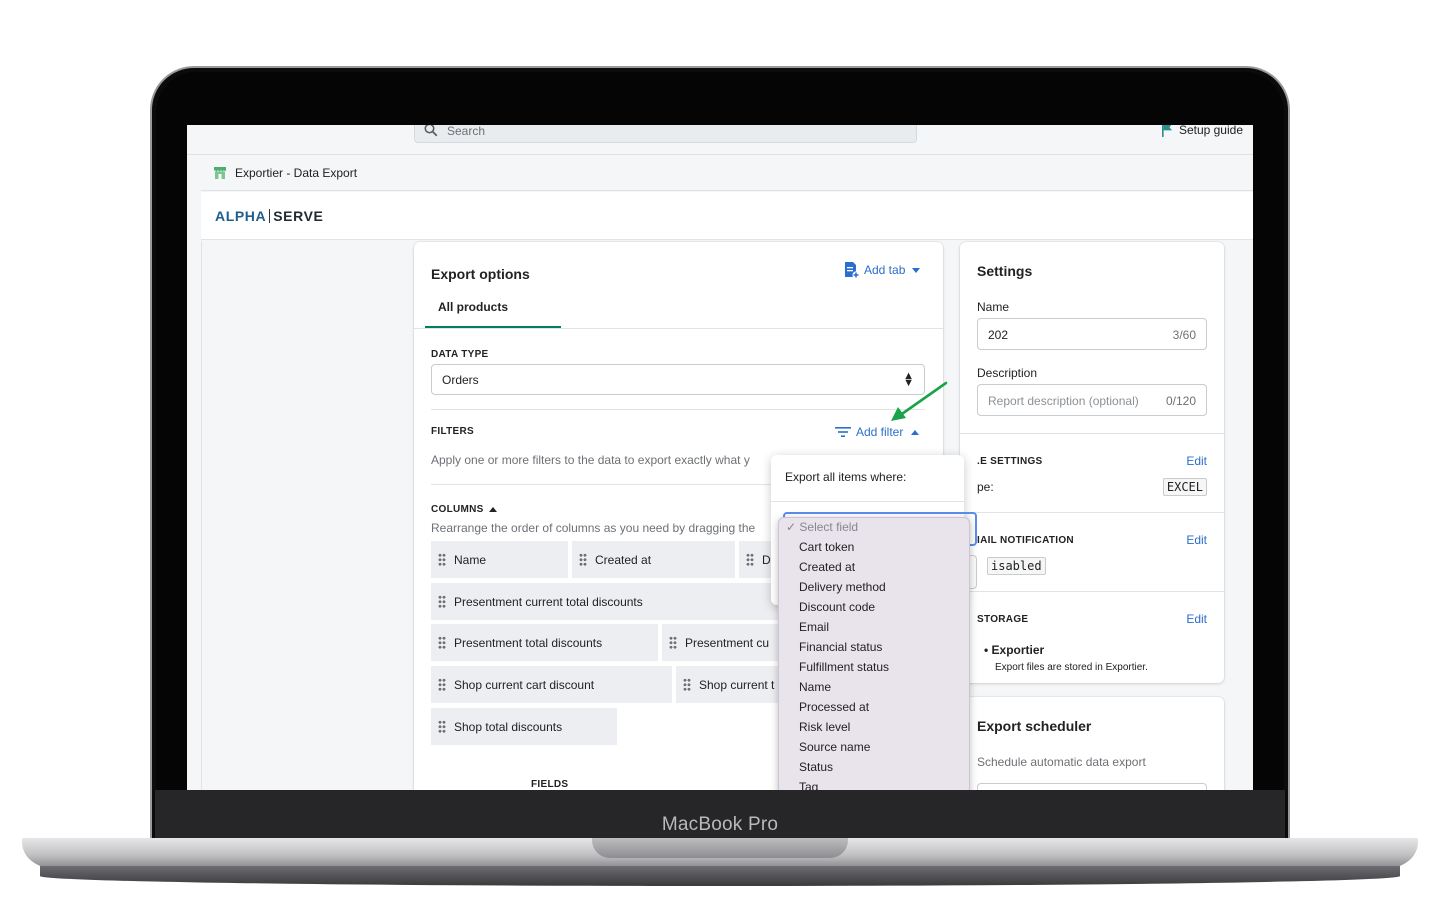 The height and width of the screenshot is (916, 1440). I want to click on name-field: 202 3/60, so click(1092, 334).